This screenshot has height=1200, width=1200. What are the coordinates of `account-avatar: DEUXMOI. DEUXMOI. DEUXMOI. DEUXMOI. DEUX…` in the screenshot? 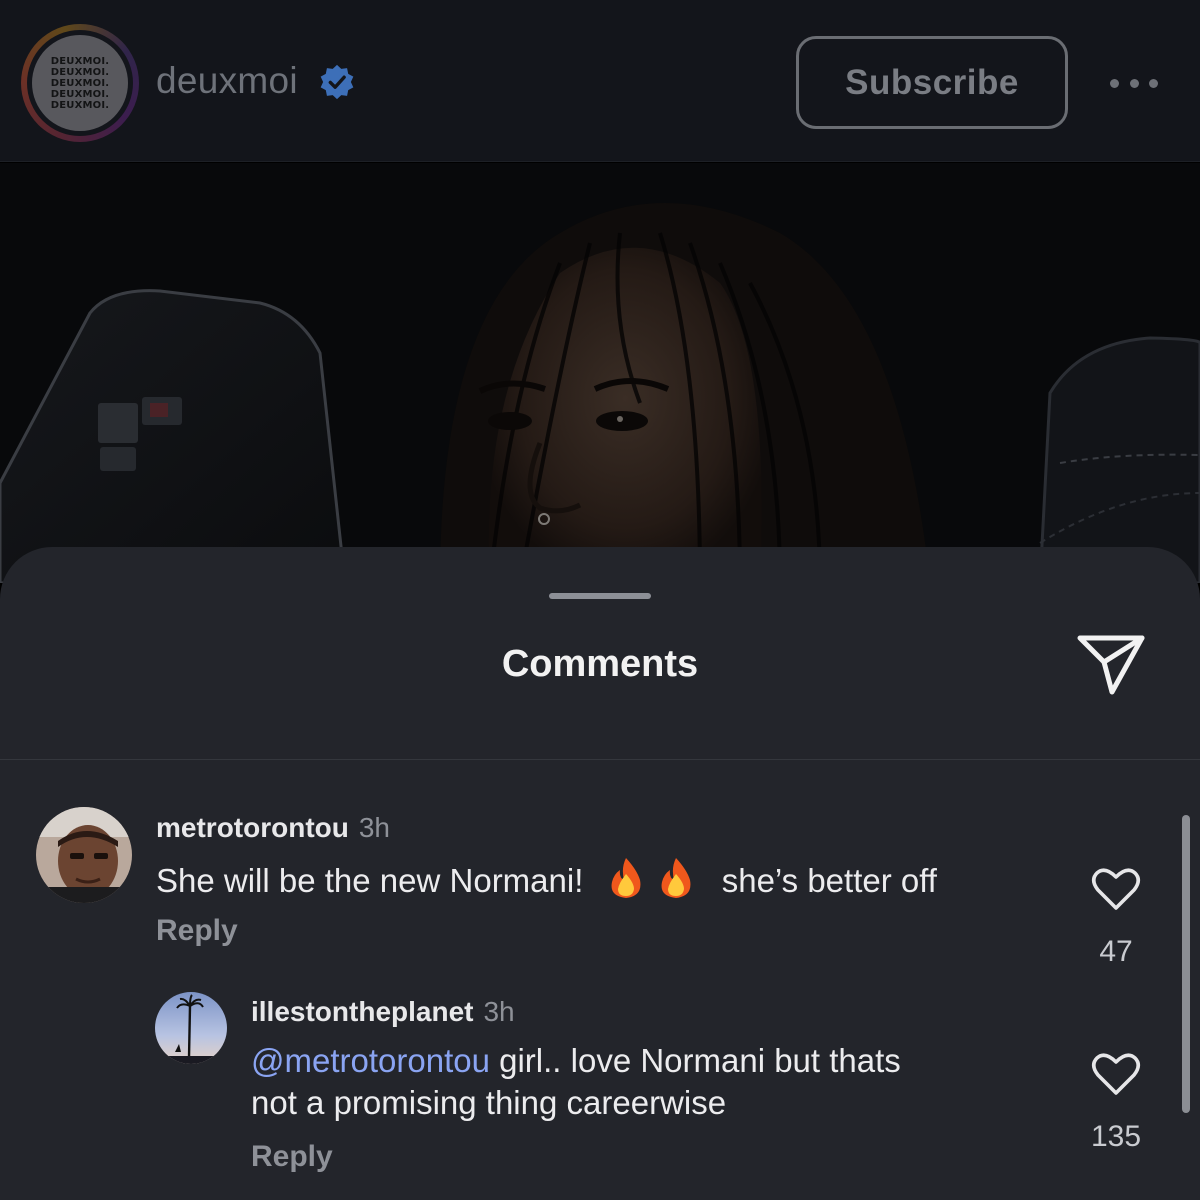 It's located at (80, 83).